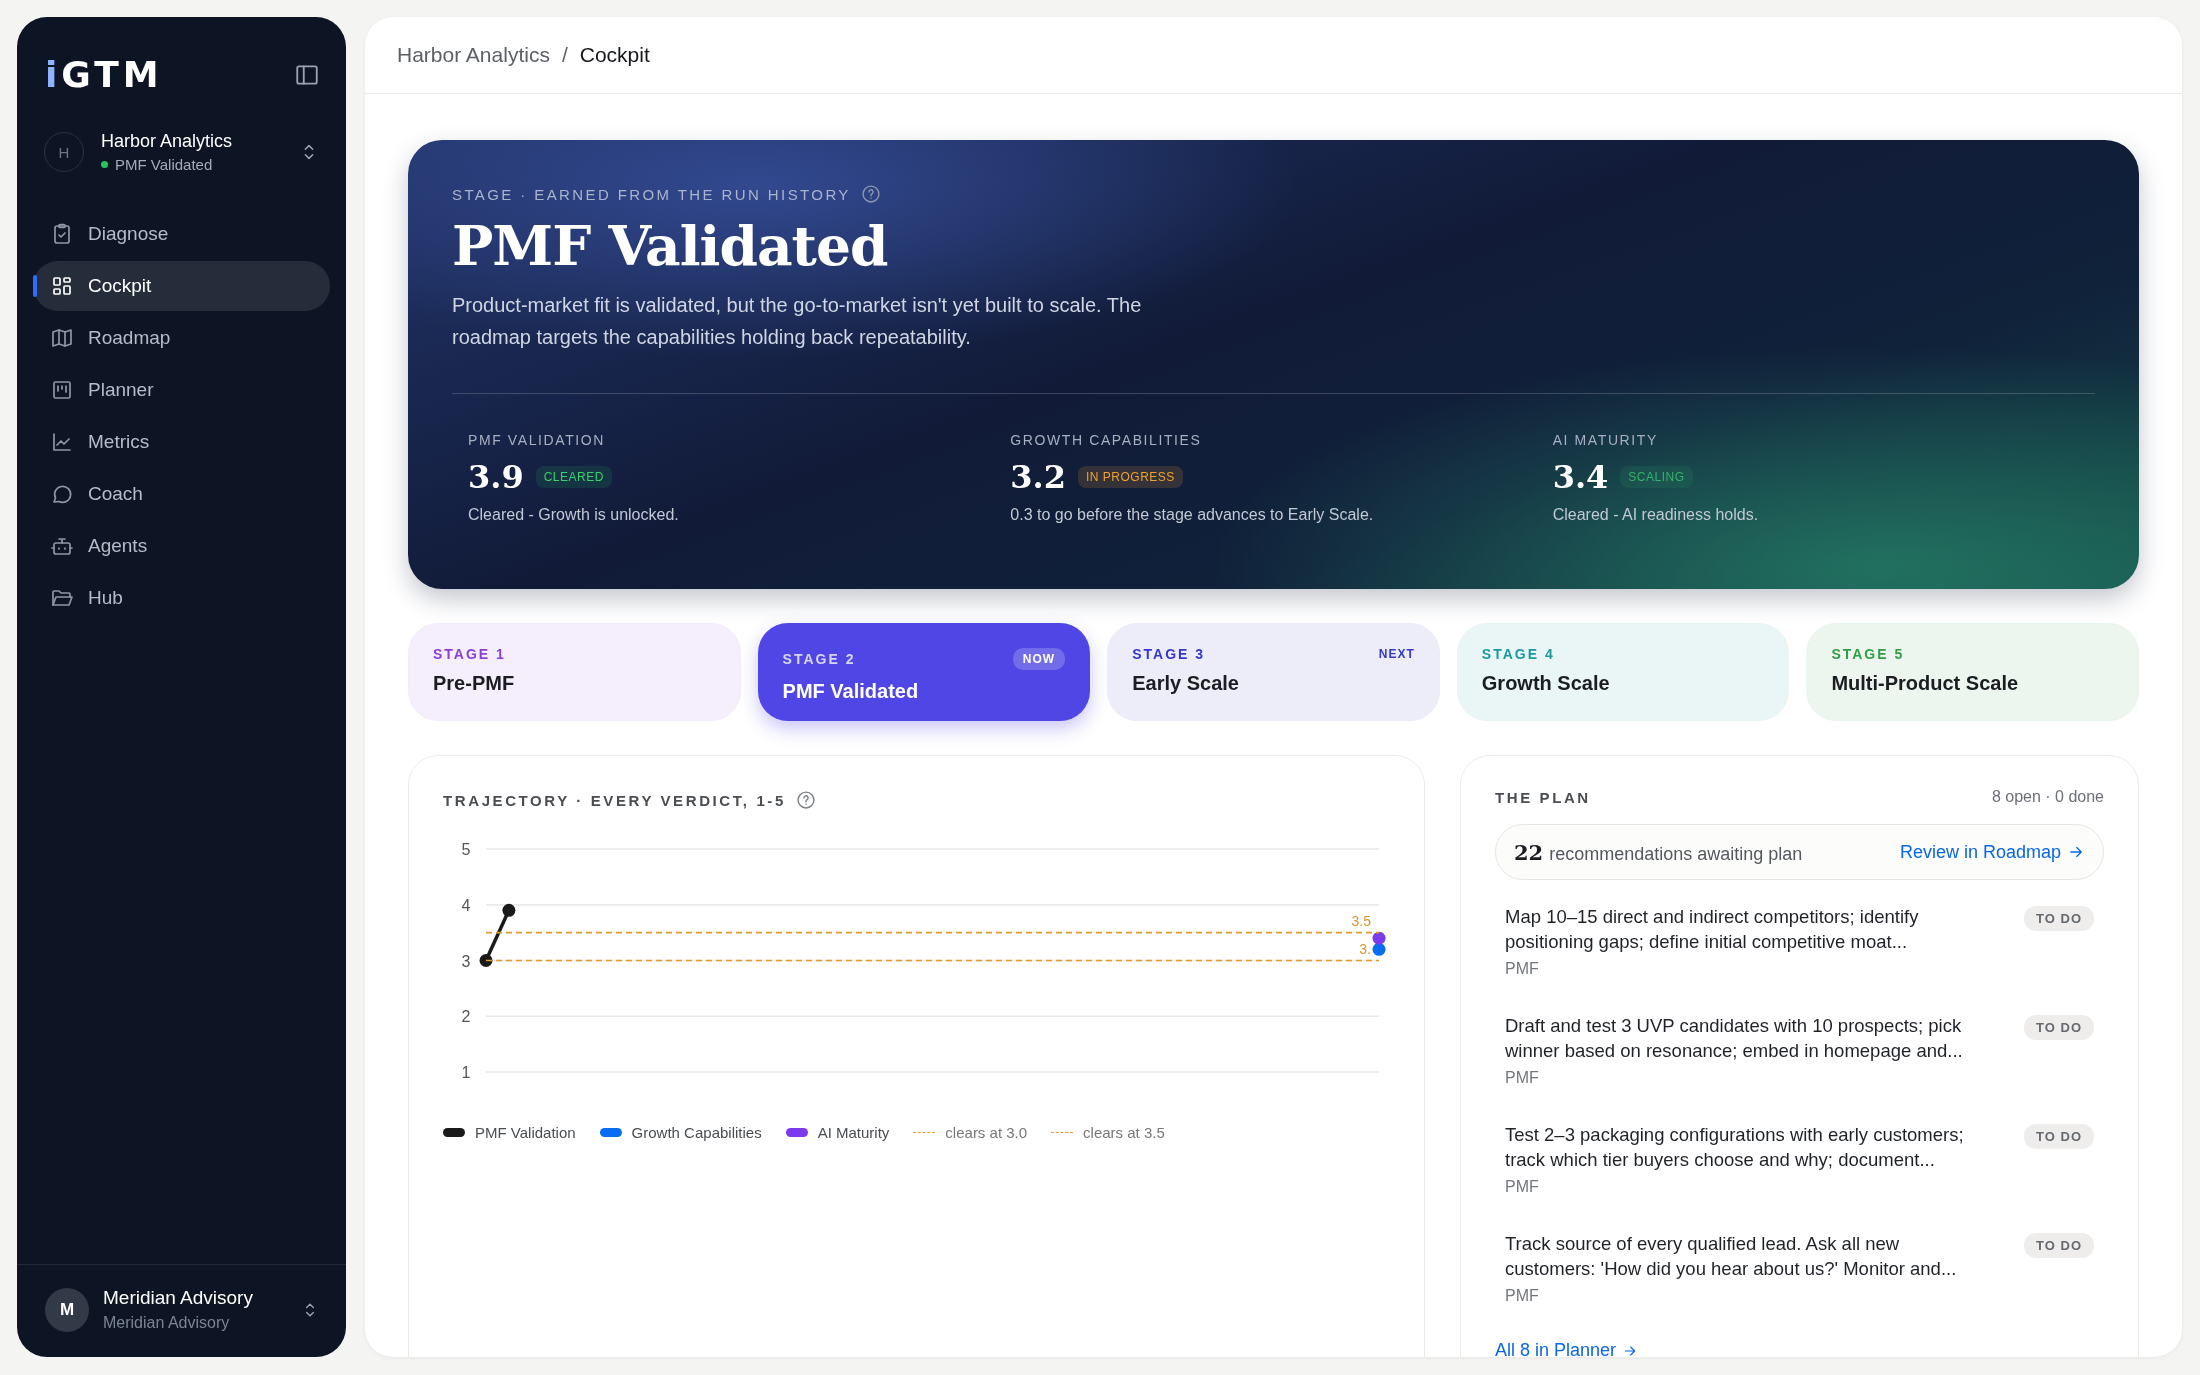 This screenshot has width=2200, height=1375. Describe the element at coordinates (1656, 477) in the screenshot. I see `status-badge: SCALING` at that location.